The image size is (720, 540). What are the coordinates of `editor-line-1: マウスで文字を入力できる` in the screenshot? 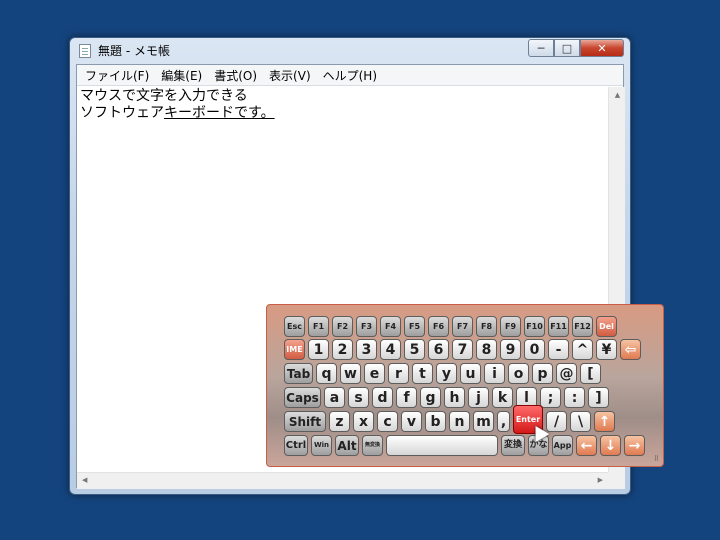 It's located at (164, 96).